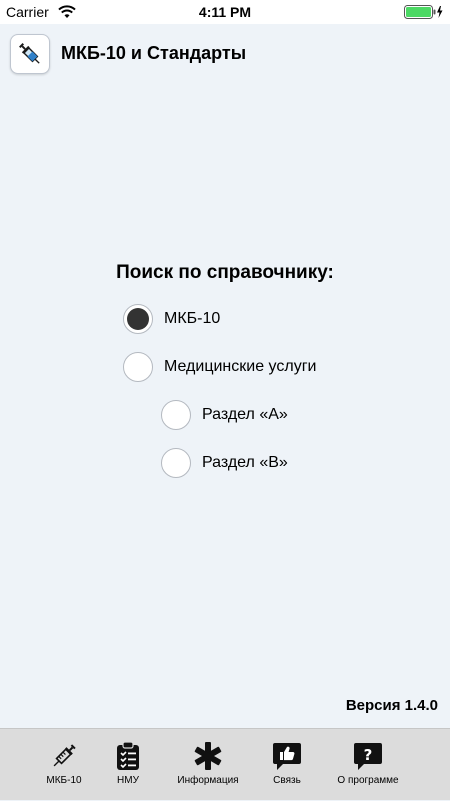 This screenshot has width=450, height=801. I want to click on radio-label: Раздел «А», so click(245, 414).